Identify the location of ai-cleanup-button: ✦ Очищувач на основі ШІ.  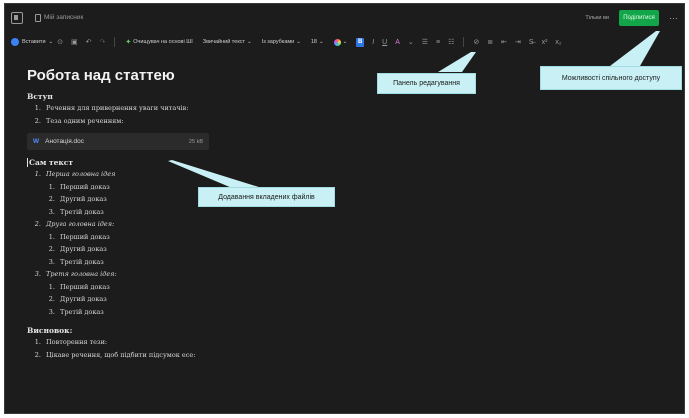
(158, 42).